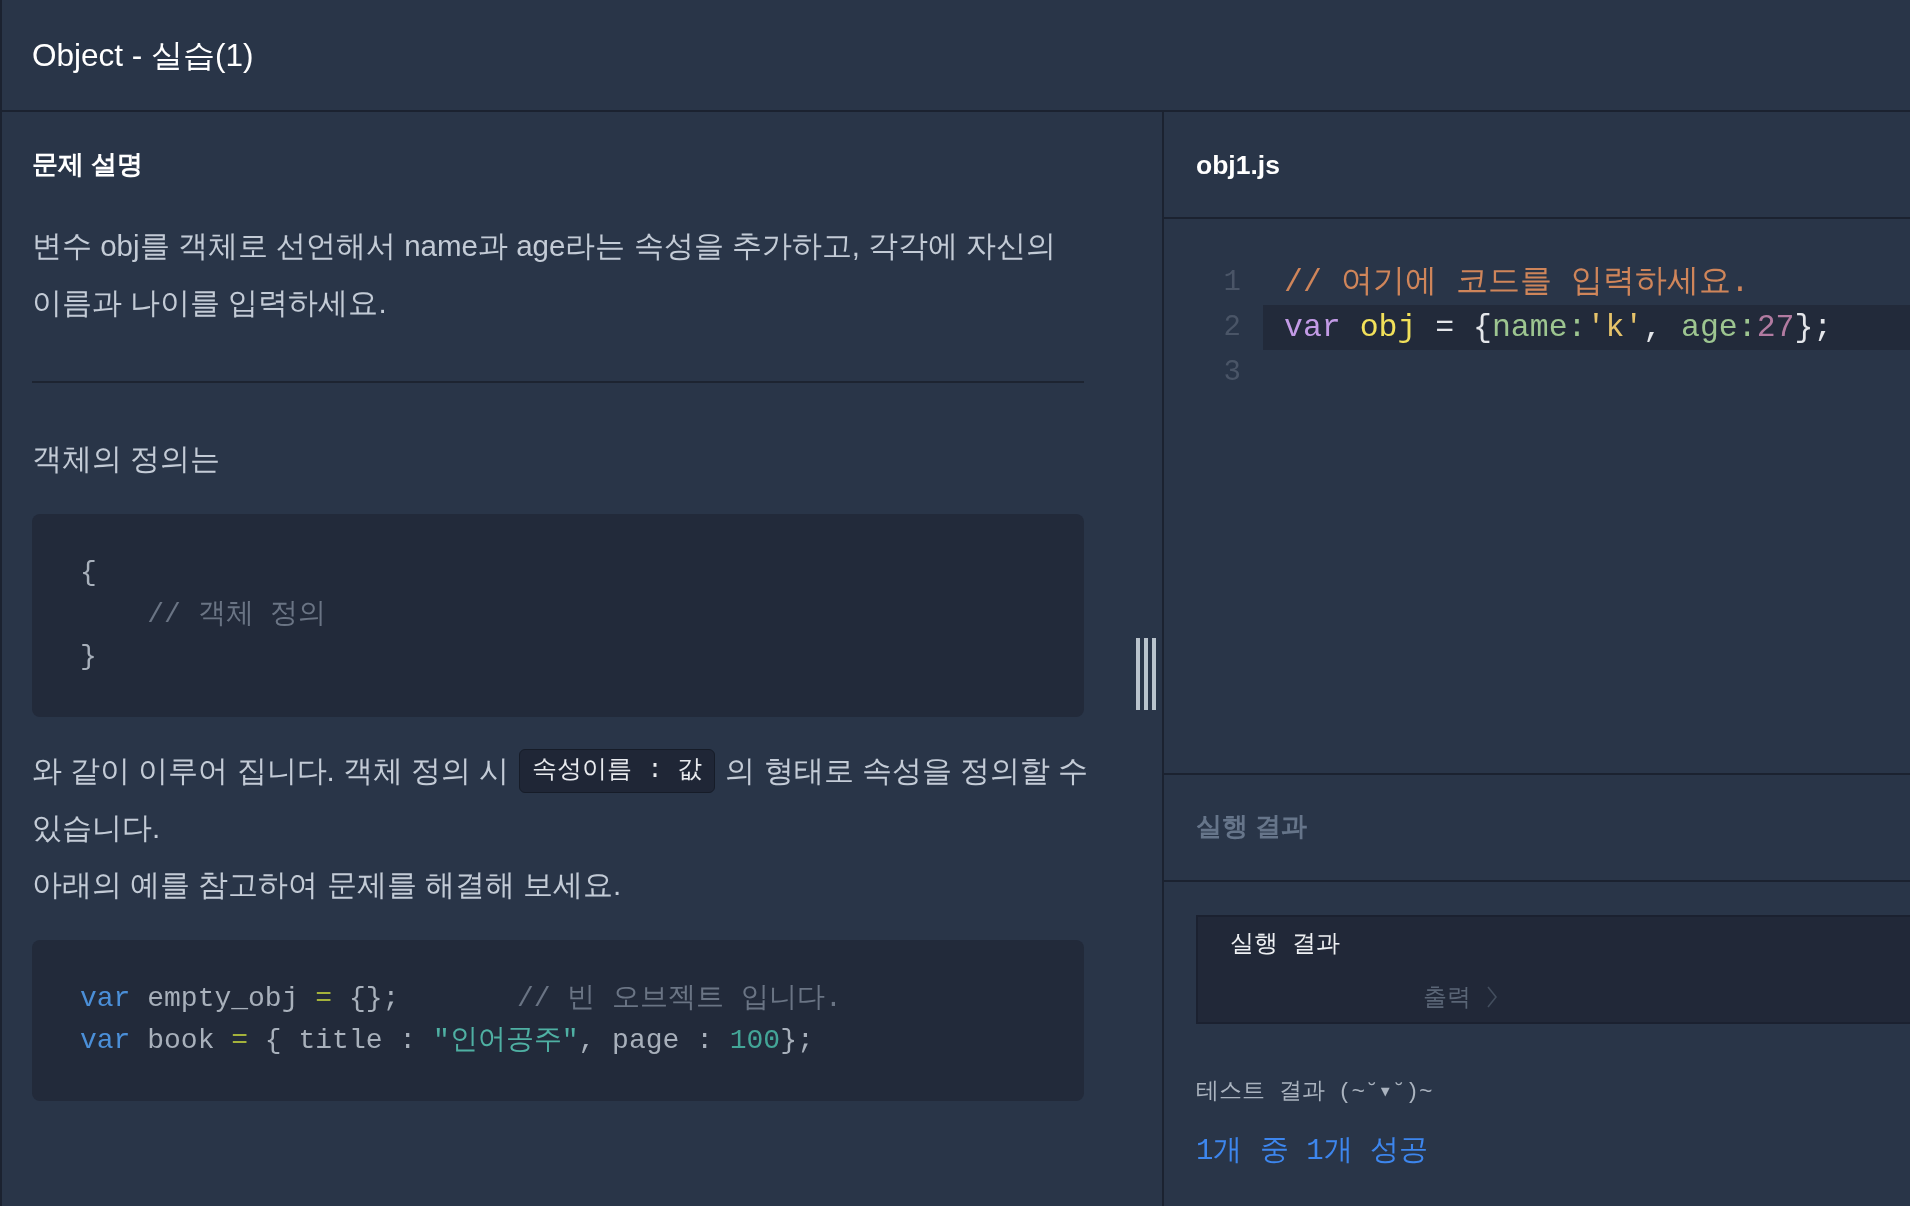 This screenshot has width=1910, height=1206. What do you see at coordinates (1558, 328) in the screenshot?
I see `code-line: var obj = {name:'k', age:27};` at bounding box center [1558, 328].